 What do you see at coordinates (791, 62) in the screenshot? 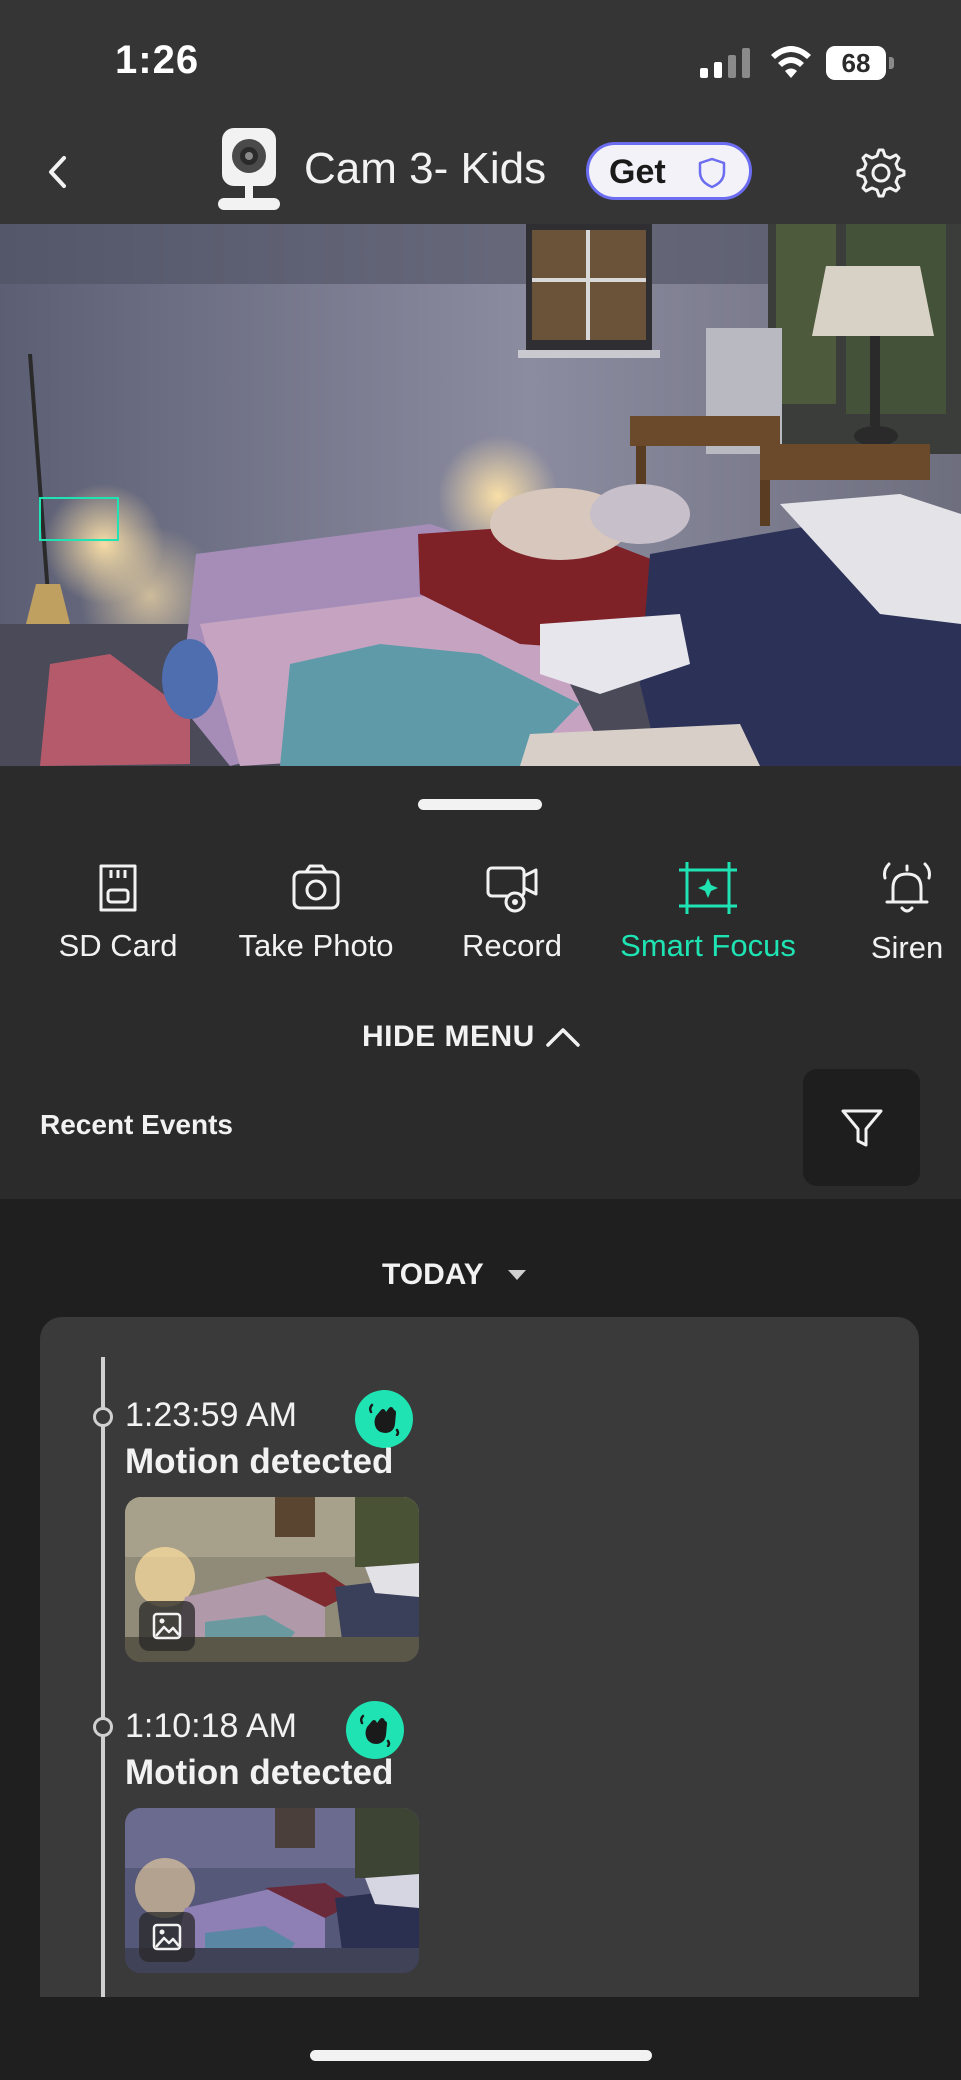
I see `wifi-icon` at bounding box center [791, 62].